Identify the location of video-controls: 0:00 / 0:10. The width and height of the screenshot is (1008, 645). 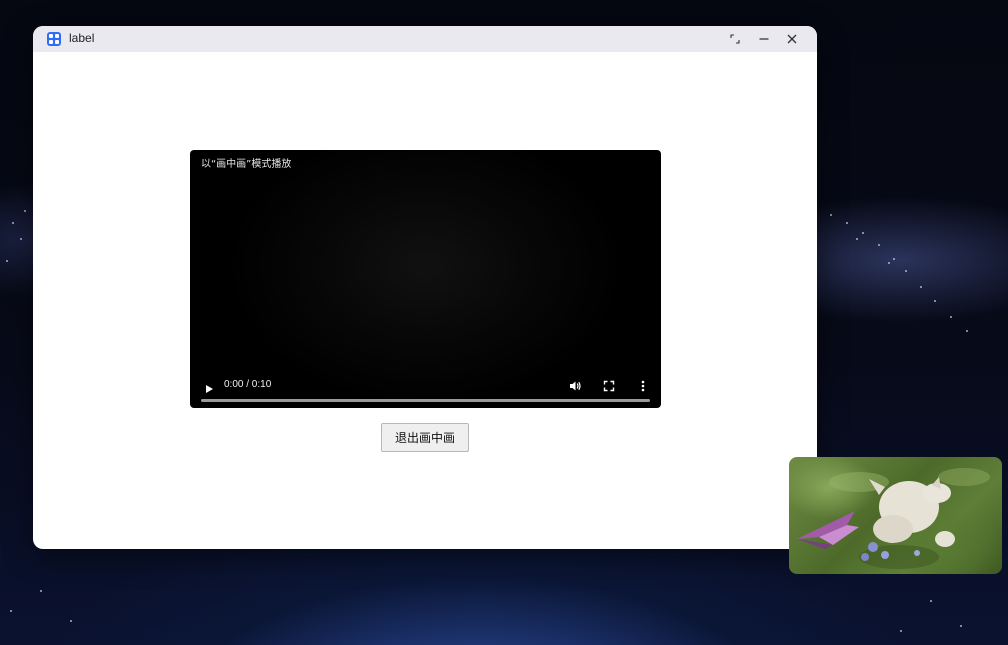
(425, 385).